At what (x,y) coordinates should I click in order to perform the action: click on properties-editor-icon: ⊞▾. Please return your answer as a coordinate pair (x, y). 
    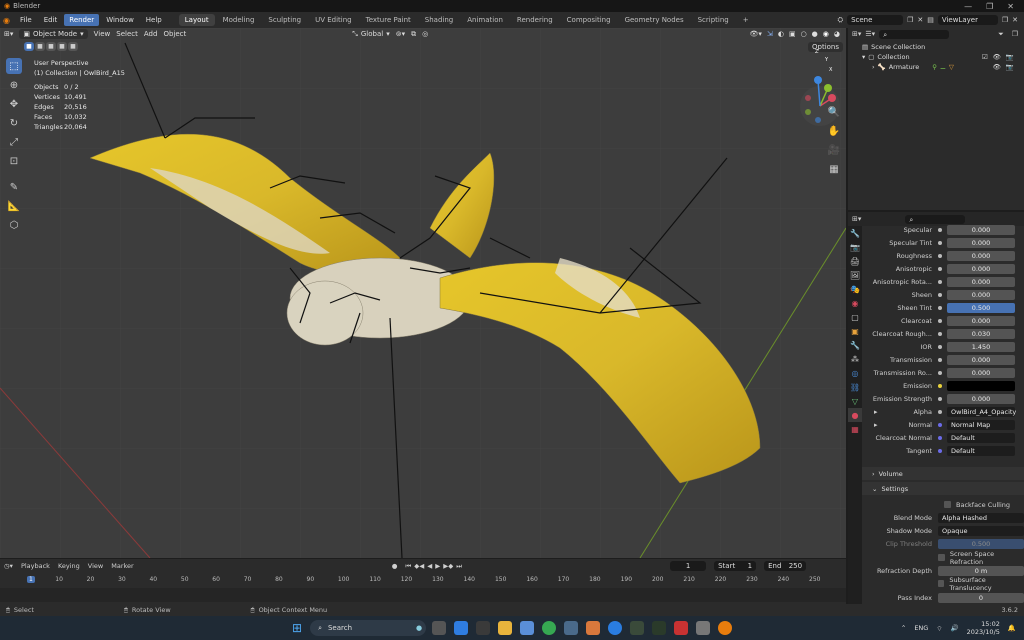
    Looking at the image, I should click on (856, 219).